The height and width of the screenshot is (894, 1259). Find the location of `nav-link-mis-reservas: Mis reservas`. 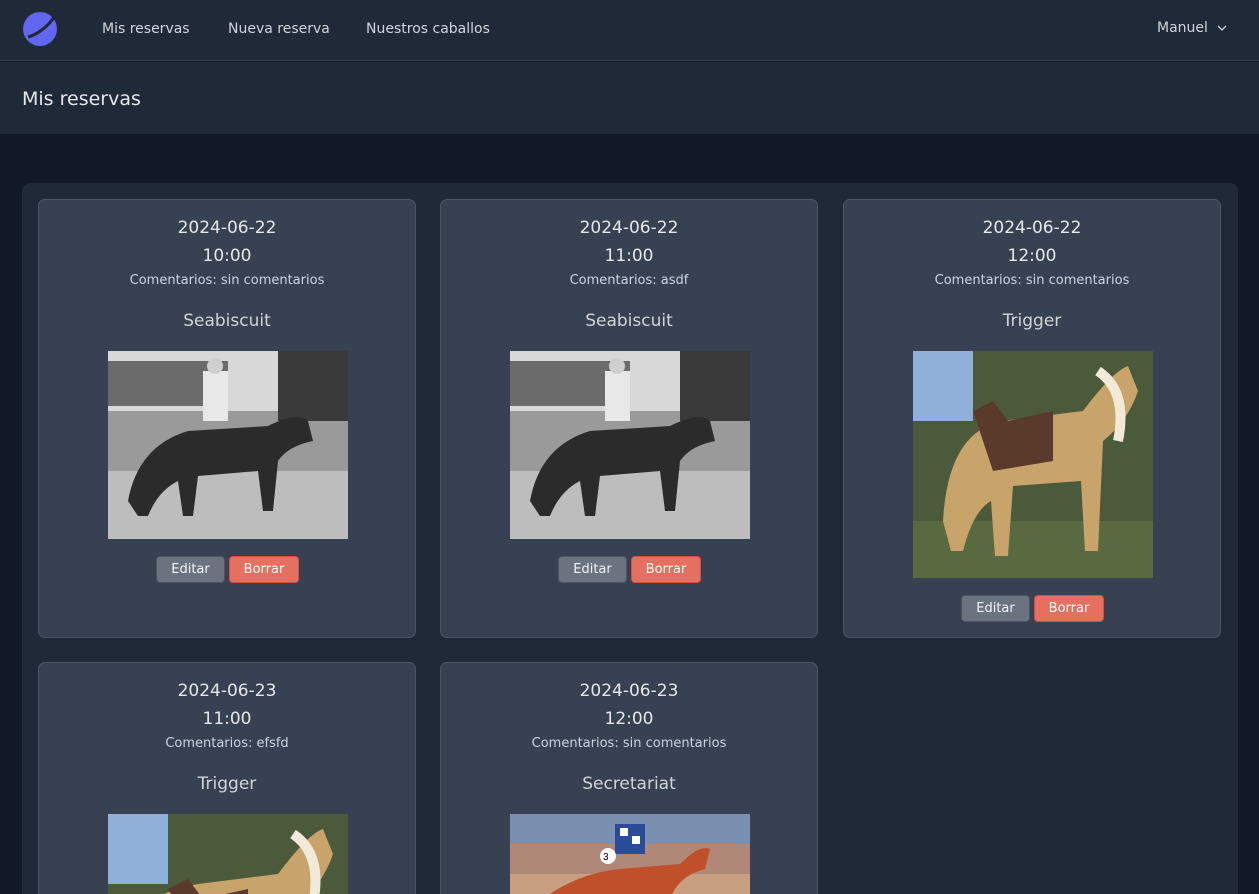

nav-link-mis-reservas: Mis reservas is located at coordinates (146, 29).